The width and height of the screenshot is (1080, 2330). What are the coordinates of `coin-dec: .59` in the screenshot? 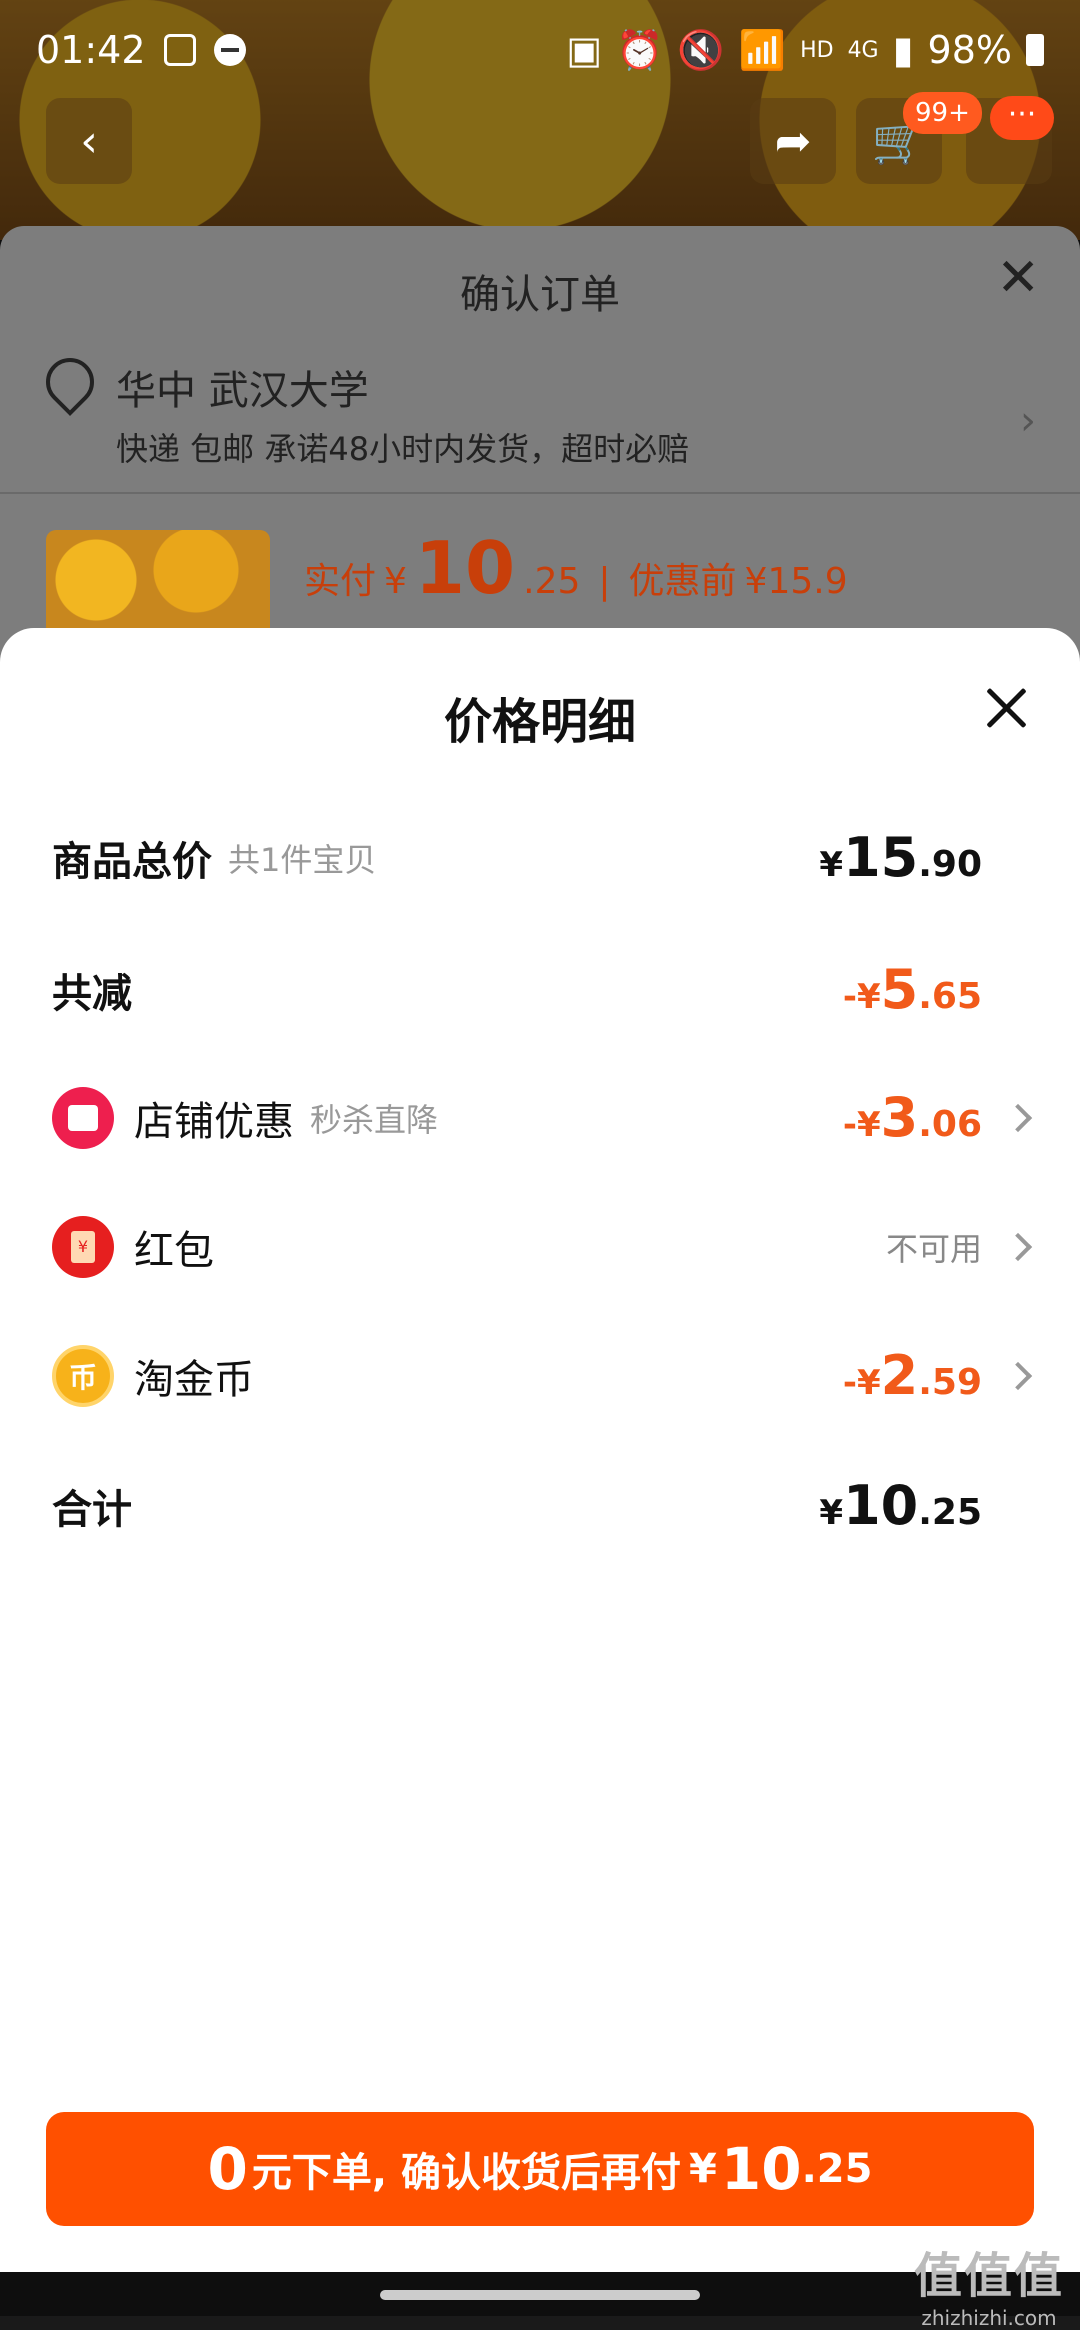 It's located at (950, 1382).